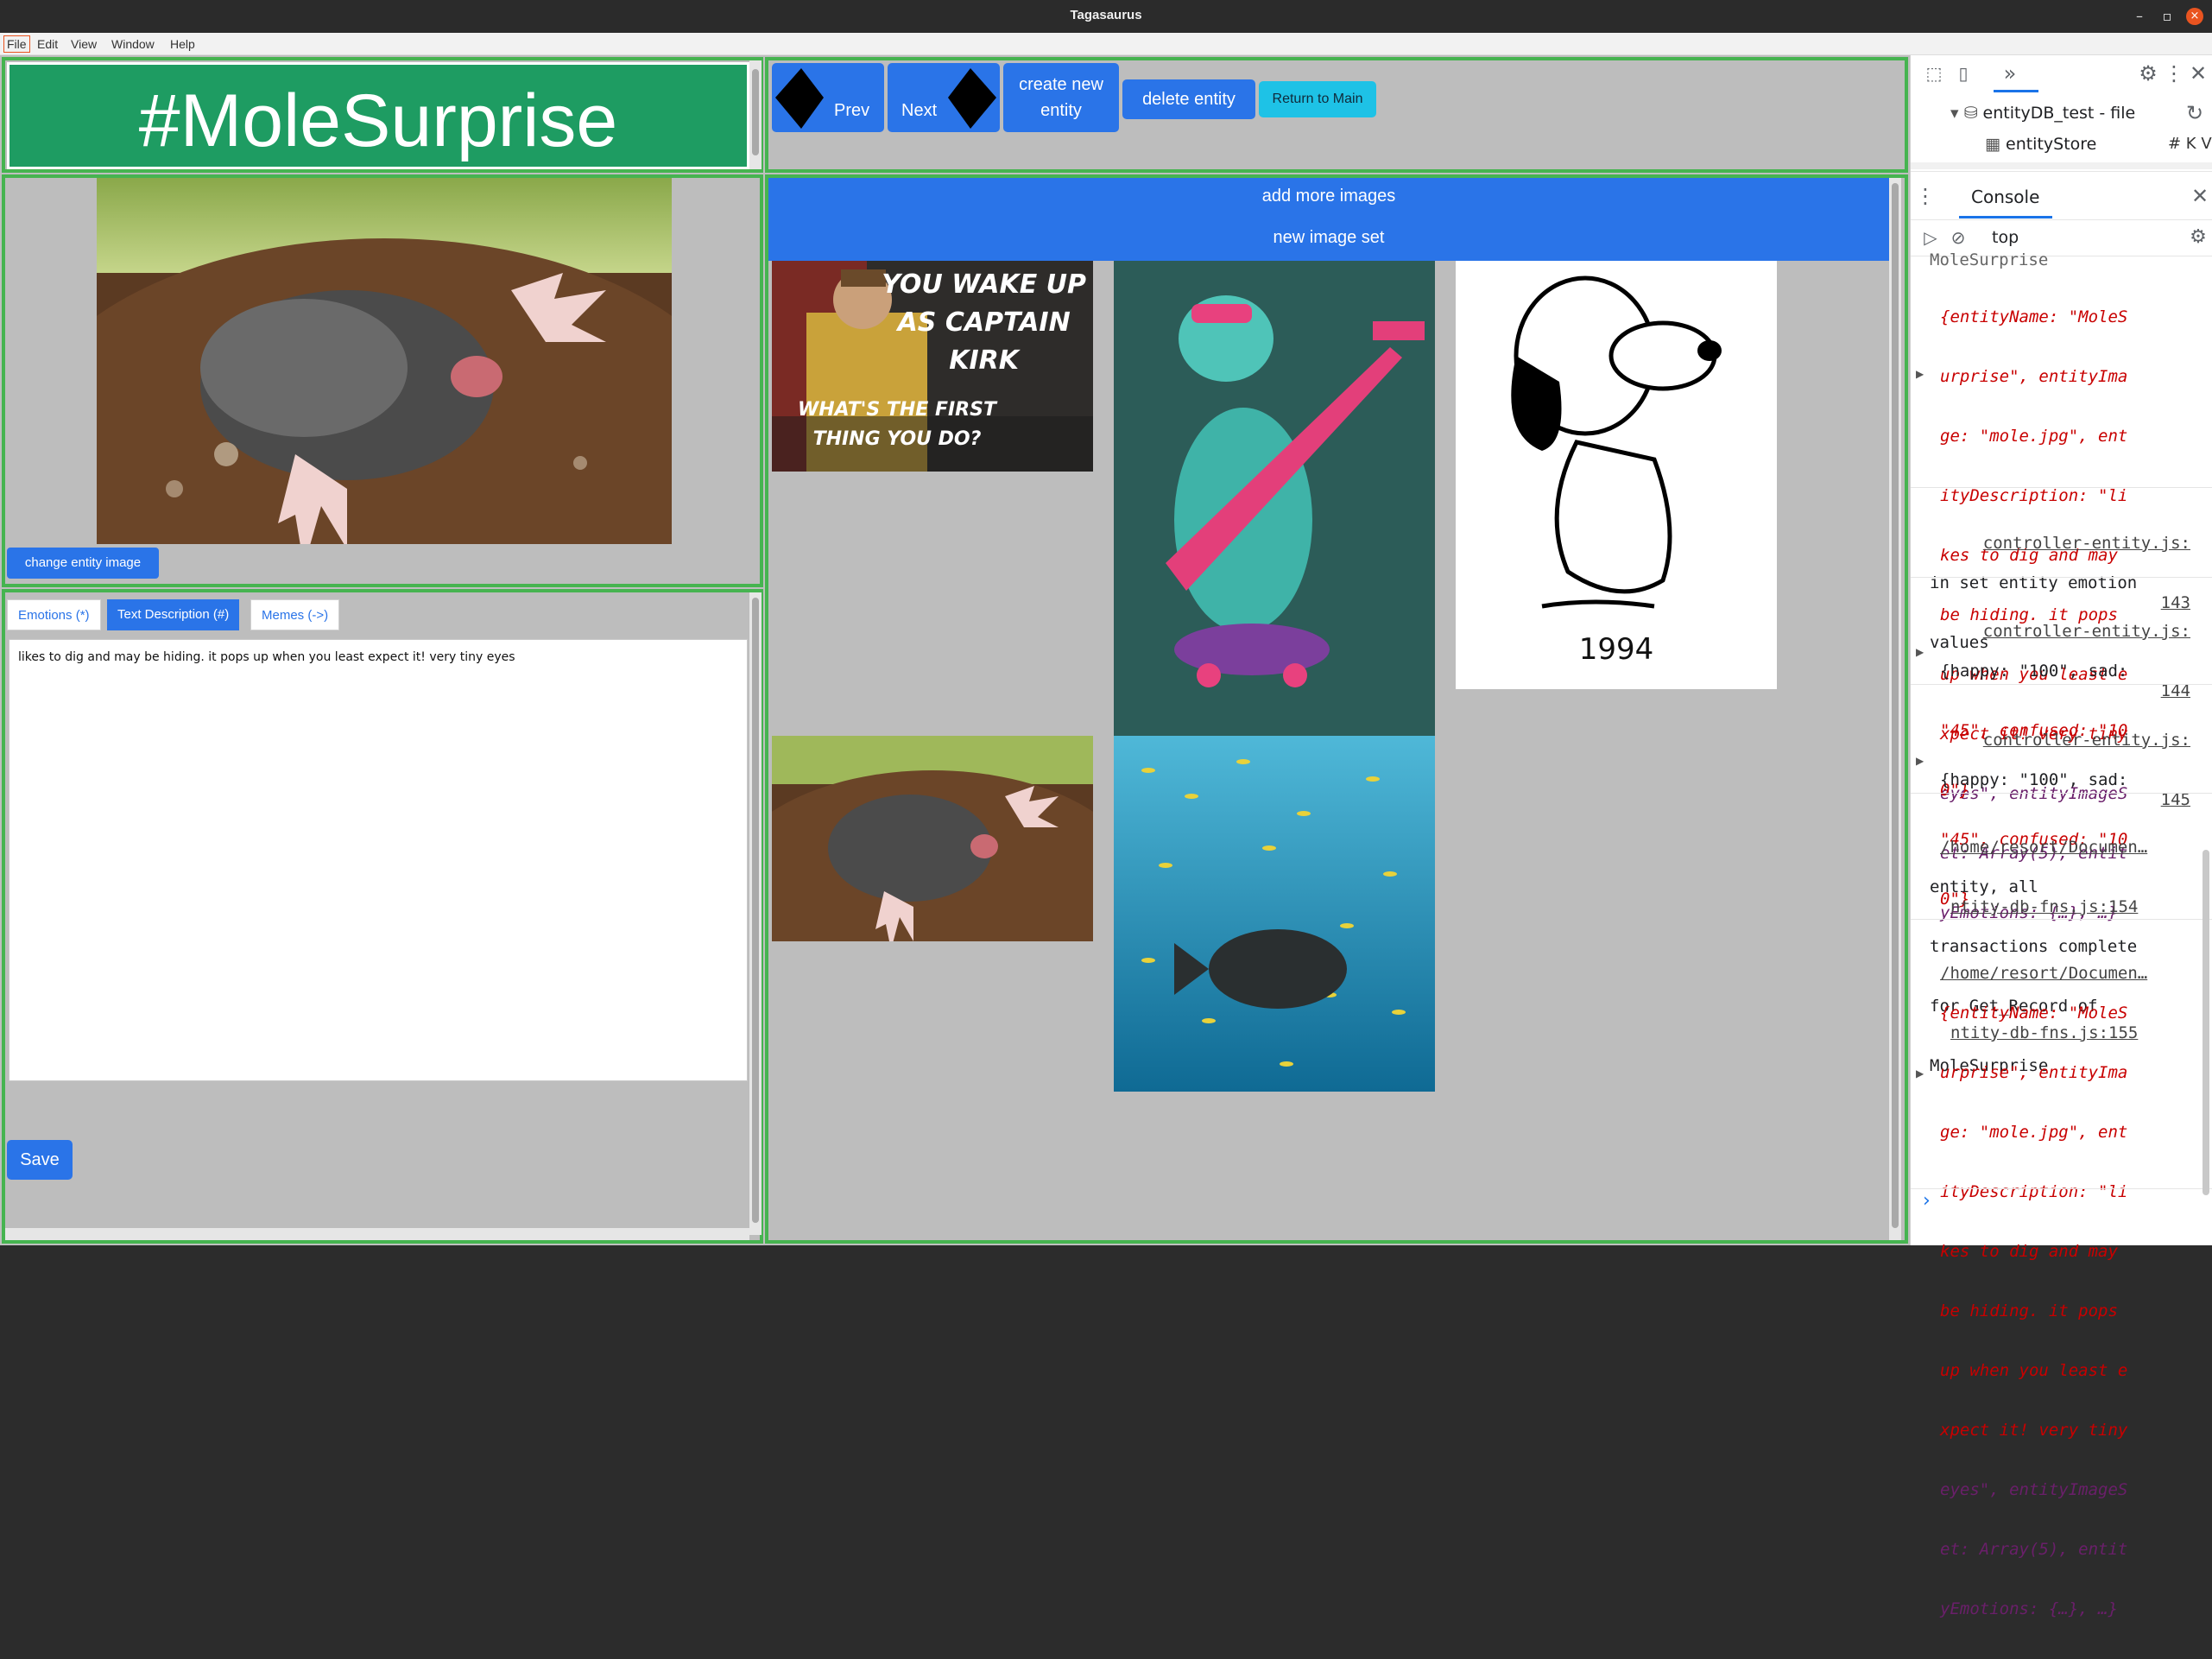  Describe the element at coordinates (2034, 316) in the screenshot. I see `log-line: {entityName: "MoleS` at that location.